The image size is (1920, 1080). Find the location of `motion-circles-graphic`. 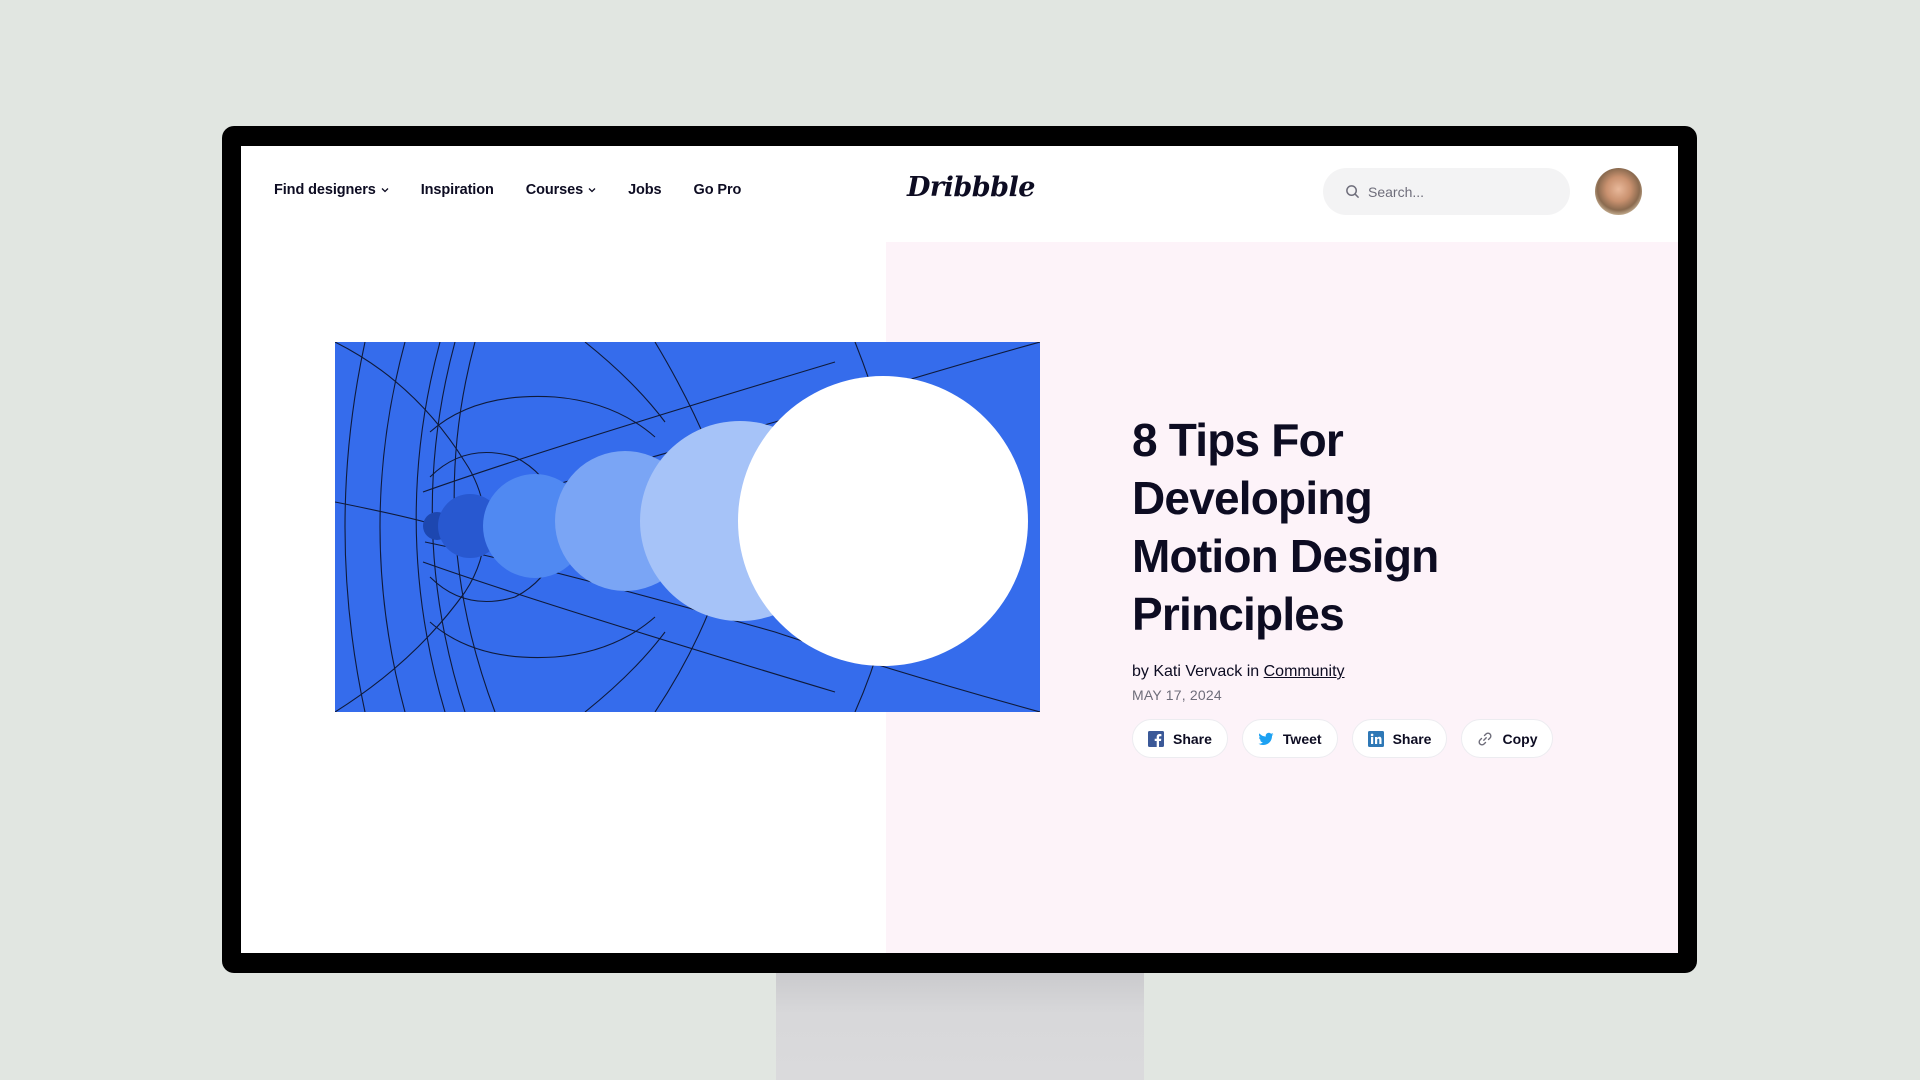

motion-circles-graphic is located at coordinates (687, 527).